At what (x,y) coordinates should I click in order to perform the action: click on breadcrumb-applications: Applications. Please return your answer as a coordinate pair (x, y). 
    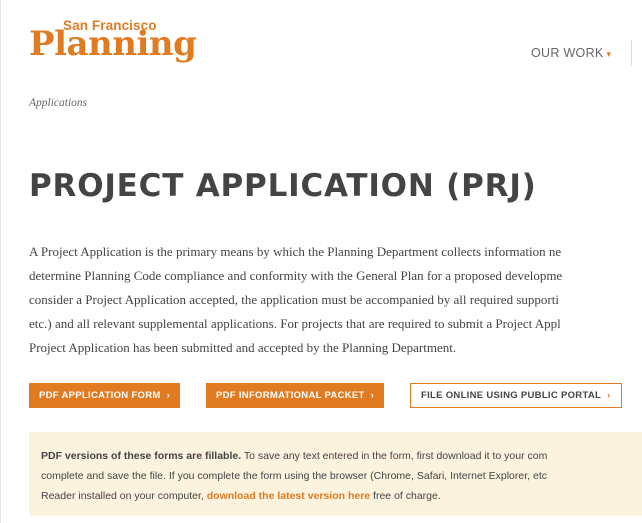
    Looking at the image, I should click on (58, 103).